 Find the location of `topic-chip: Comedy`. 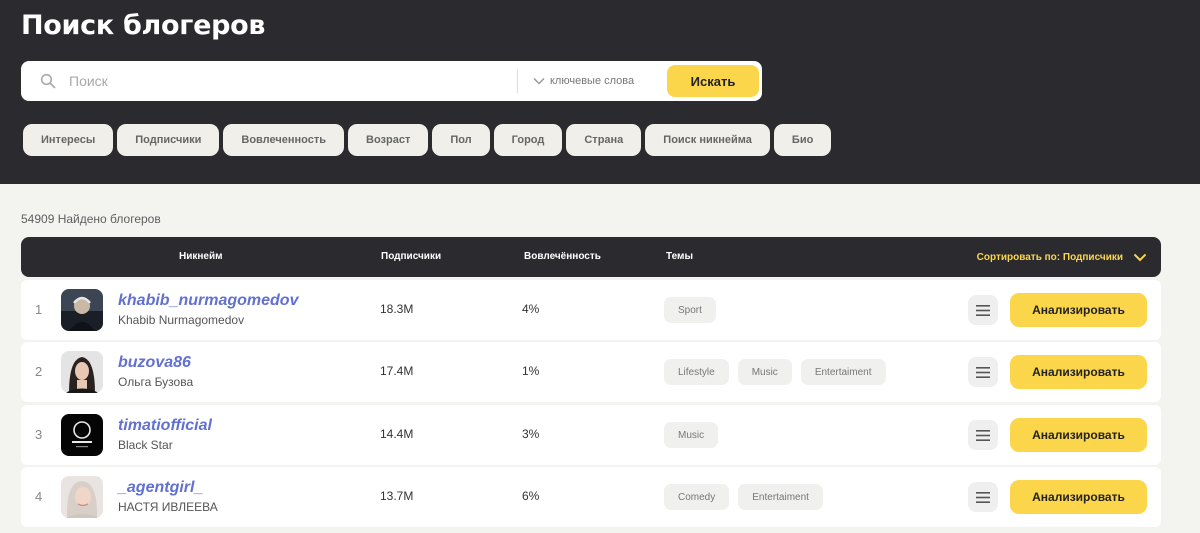

topic-chip: Comedy is located at coordinates (697, 497).